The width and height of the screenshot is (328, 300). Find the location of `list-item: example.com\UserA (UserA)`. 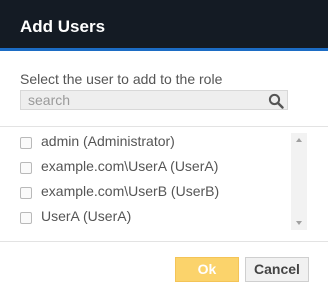

list-item: example.com\UserA (UserA) is located at coordinates (152, 167).